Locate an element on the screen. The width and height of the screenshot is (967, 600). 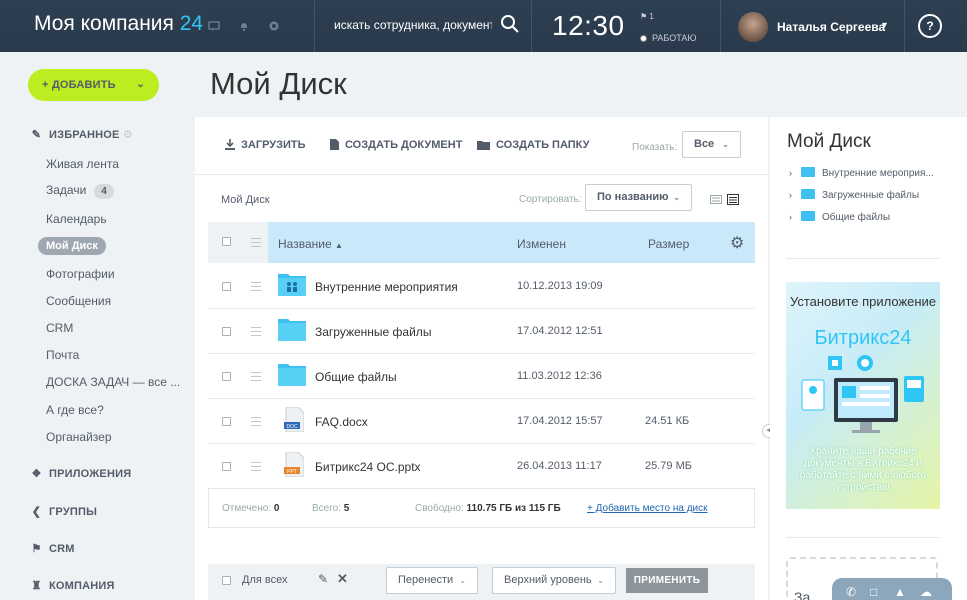
clock: 12:30 is located at coordinates (588, 26).